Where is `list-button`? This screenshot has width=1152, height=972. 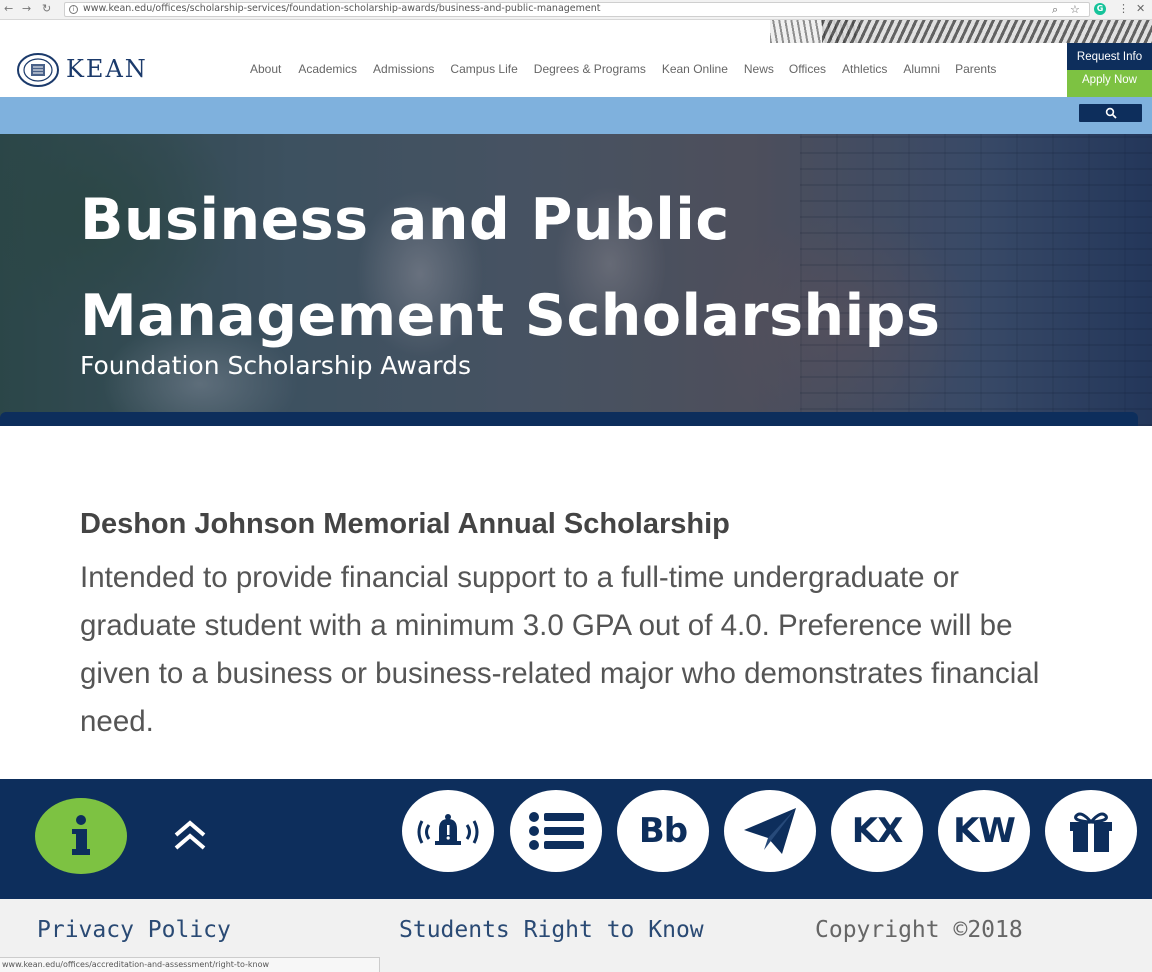
list-button is located at coordinates (556, 831).